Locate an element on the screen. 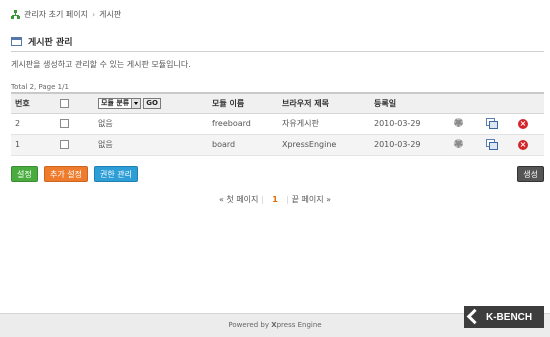 The width and height of the screenshot is (550, 337). row-browser-title: 자유게시판 is located at coordinates (324, 124).